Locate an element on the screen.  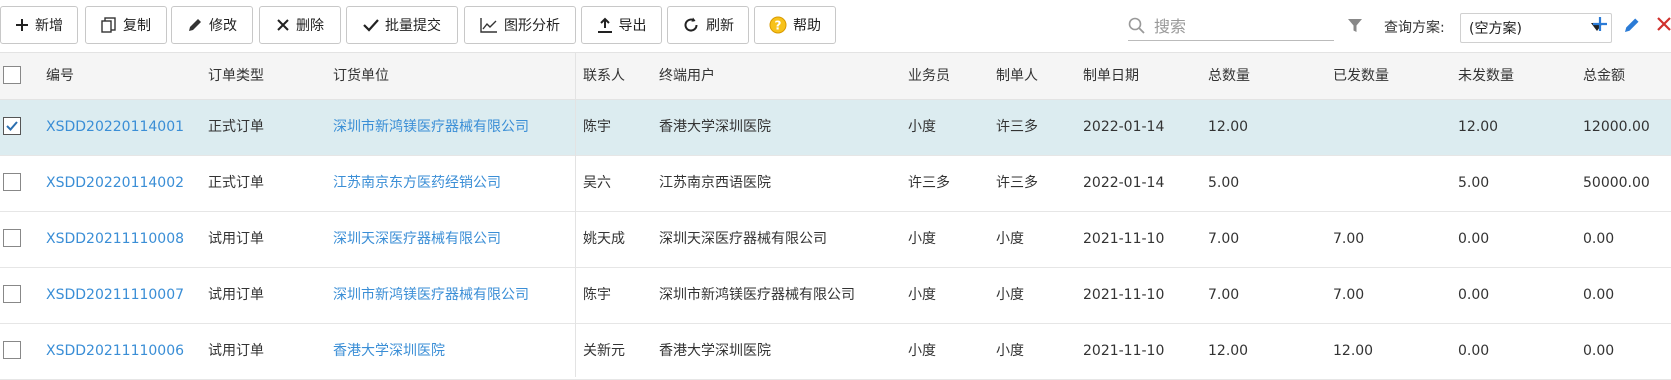
chart-analysis-label: 图形分析 is located at coordinates (532, 26).